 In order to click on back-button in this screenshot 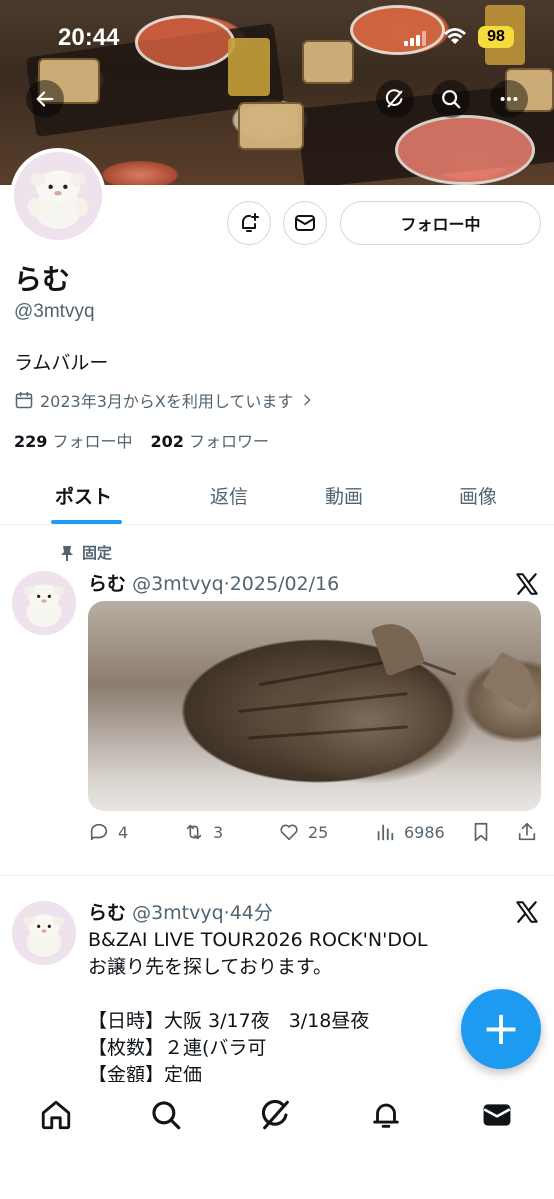, I will do `click(45, 99)`.